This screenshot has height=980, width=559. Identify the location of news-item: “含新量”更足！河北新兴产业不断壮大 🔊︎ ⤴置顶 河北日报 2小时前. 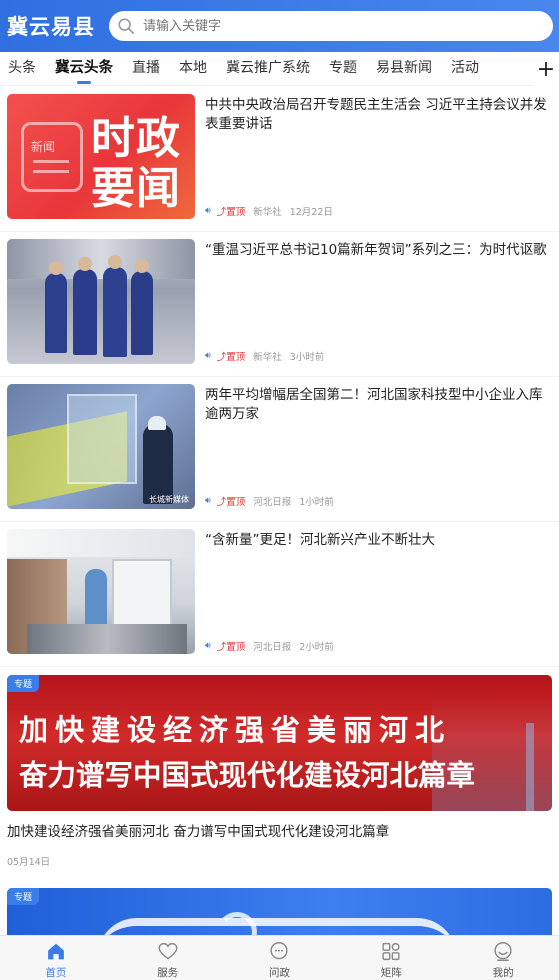
(279, 594).